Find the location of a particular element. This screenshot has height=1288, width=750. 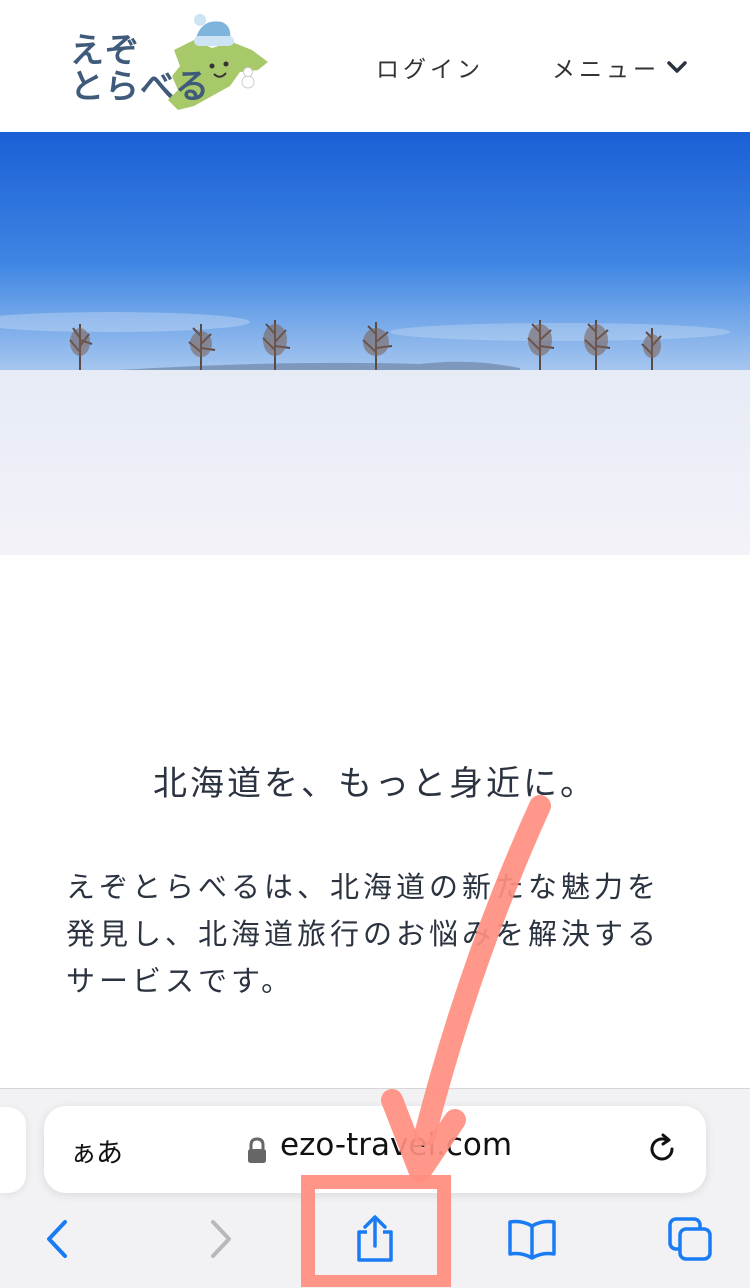

address-bar: ぁあ ezo-travel.com is located at coordinates (375, 1149).